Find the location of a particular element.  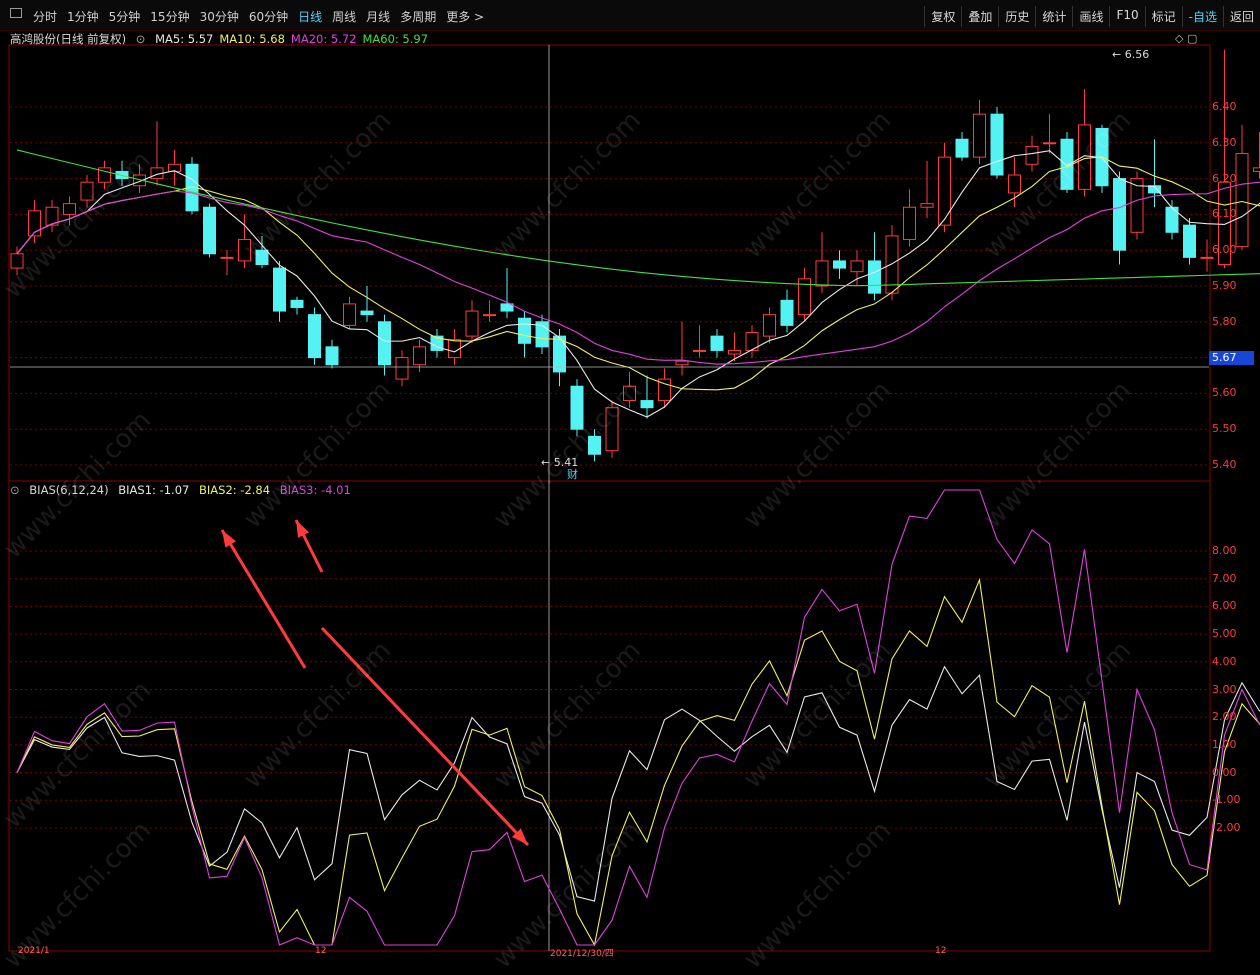

main-y-tick: 6.10 is located at coordinates (1224, 213).